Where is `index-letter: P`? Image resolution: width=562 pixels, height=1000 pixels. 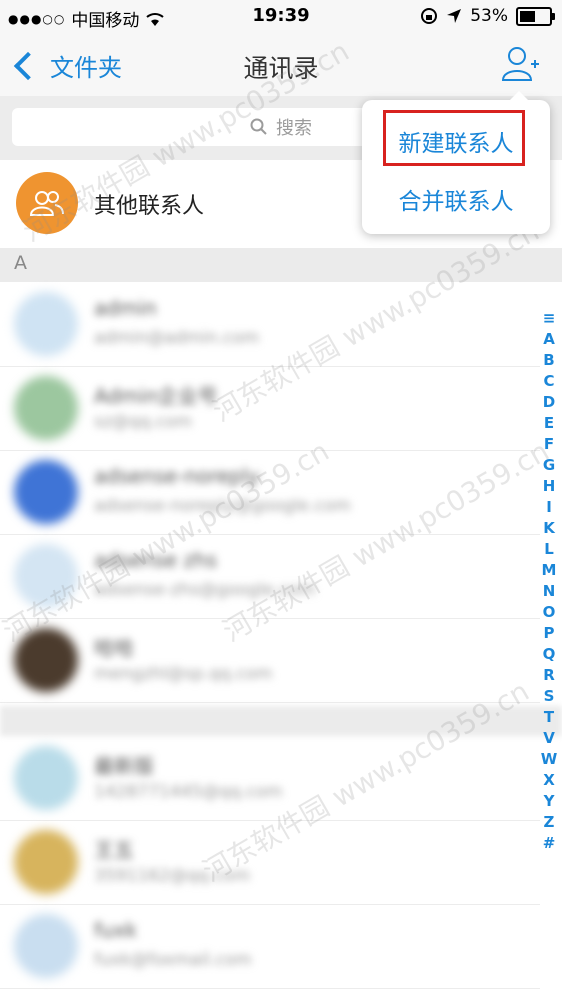 index-letter: P is located at coordinates (549, 633).